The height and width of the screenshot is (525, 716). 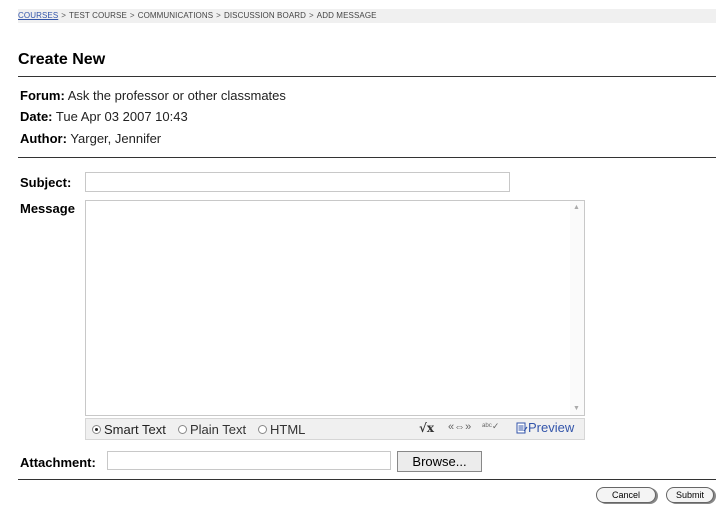 I want to click on breadcrumb-item-add-message: ADD MESSAGE, so click(x=346, y=15).